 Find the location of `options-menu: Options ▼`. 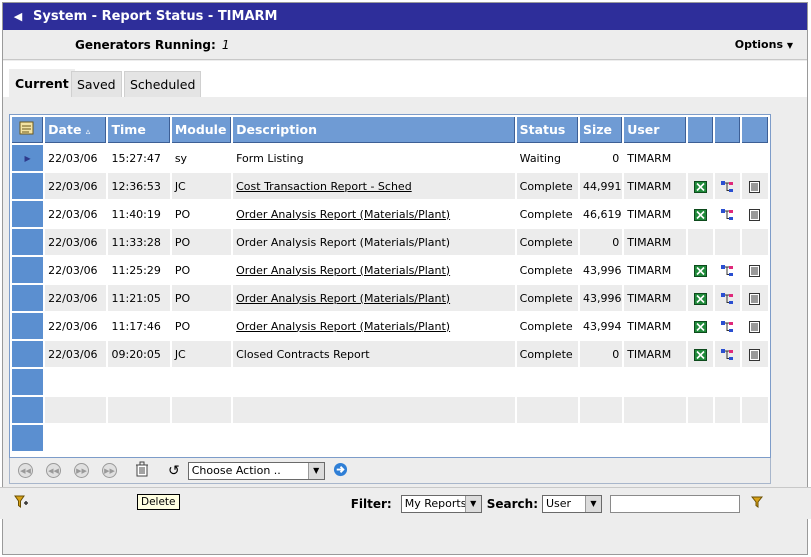

options-menu: Options ▼ is located at coordinates (764, 44).